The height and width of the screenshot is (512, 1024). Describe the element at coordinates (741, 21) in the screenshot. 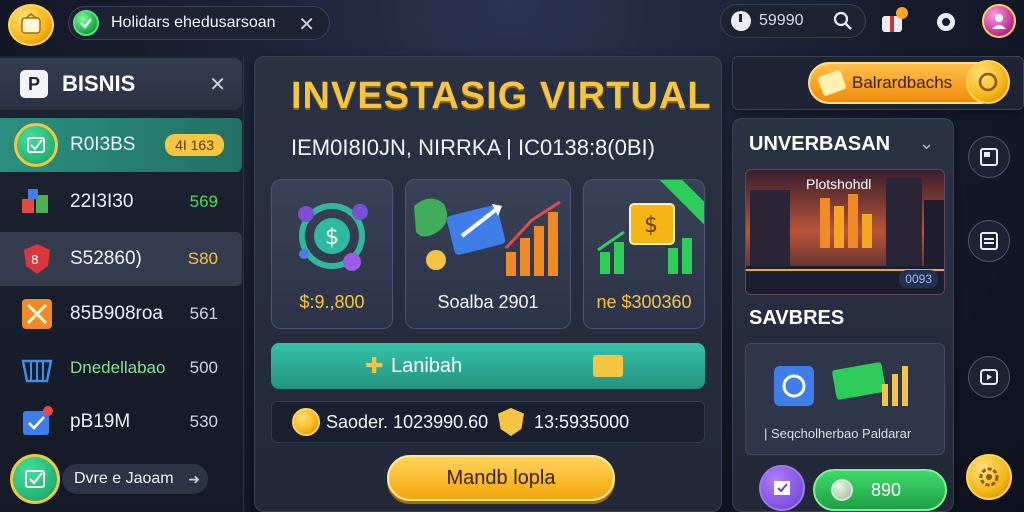

I see `timer-icon` at that location.